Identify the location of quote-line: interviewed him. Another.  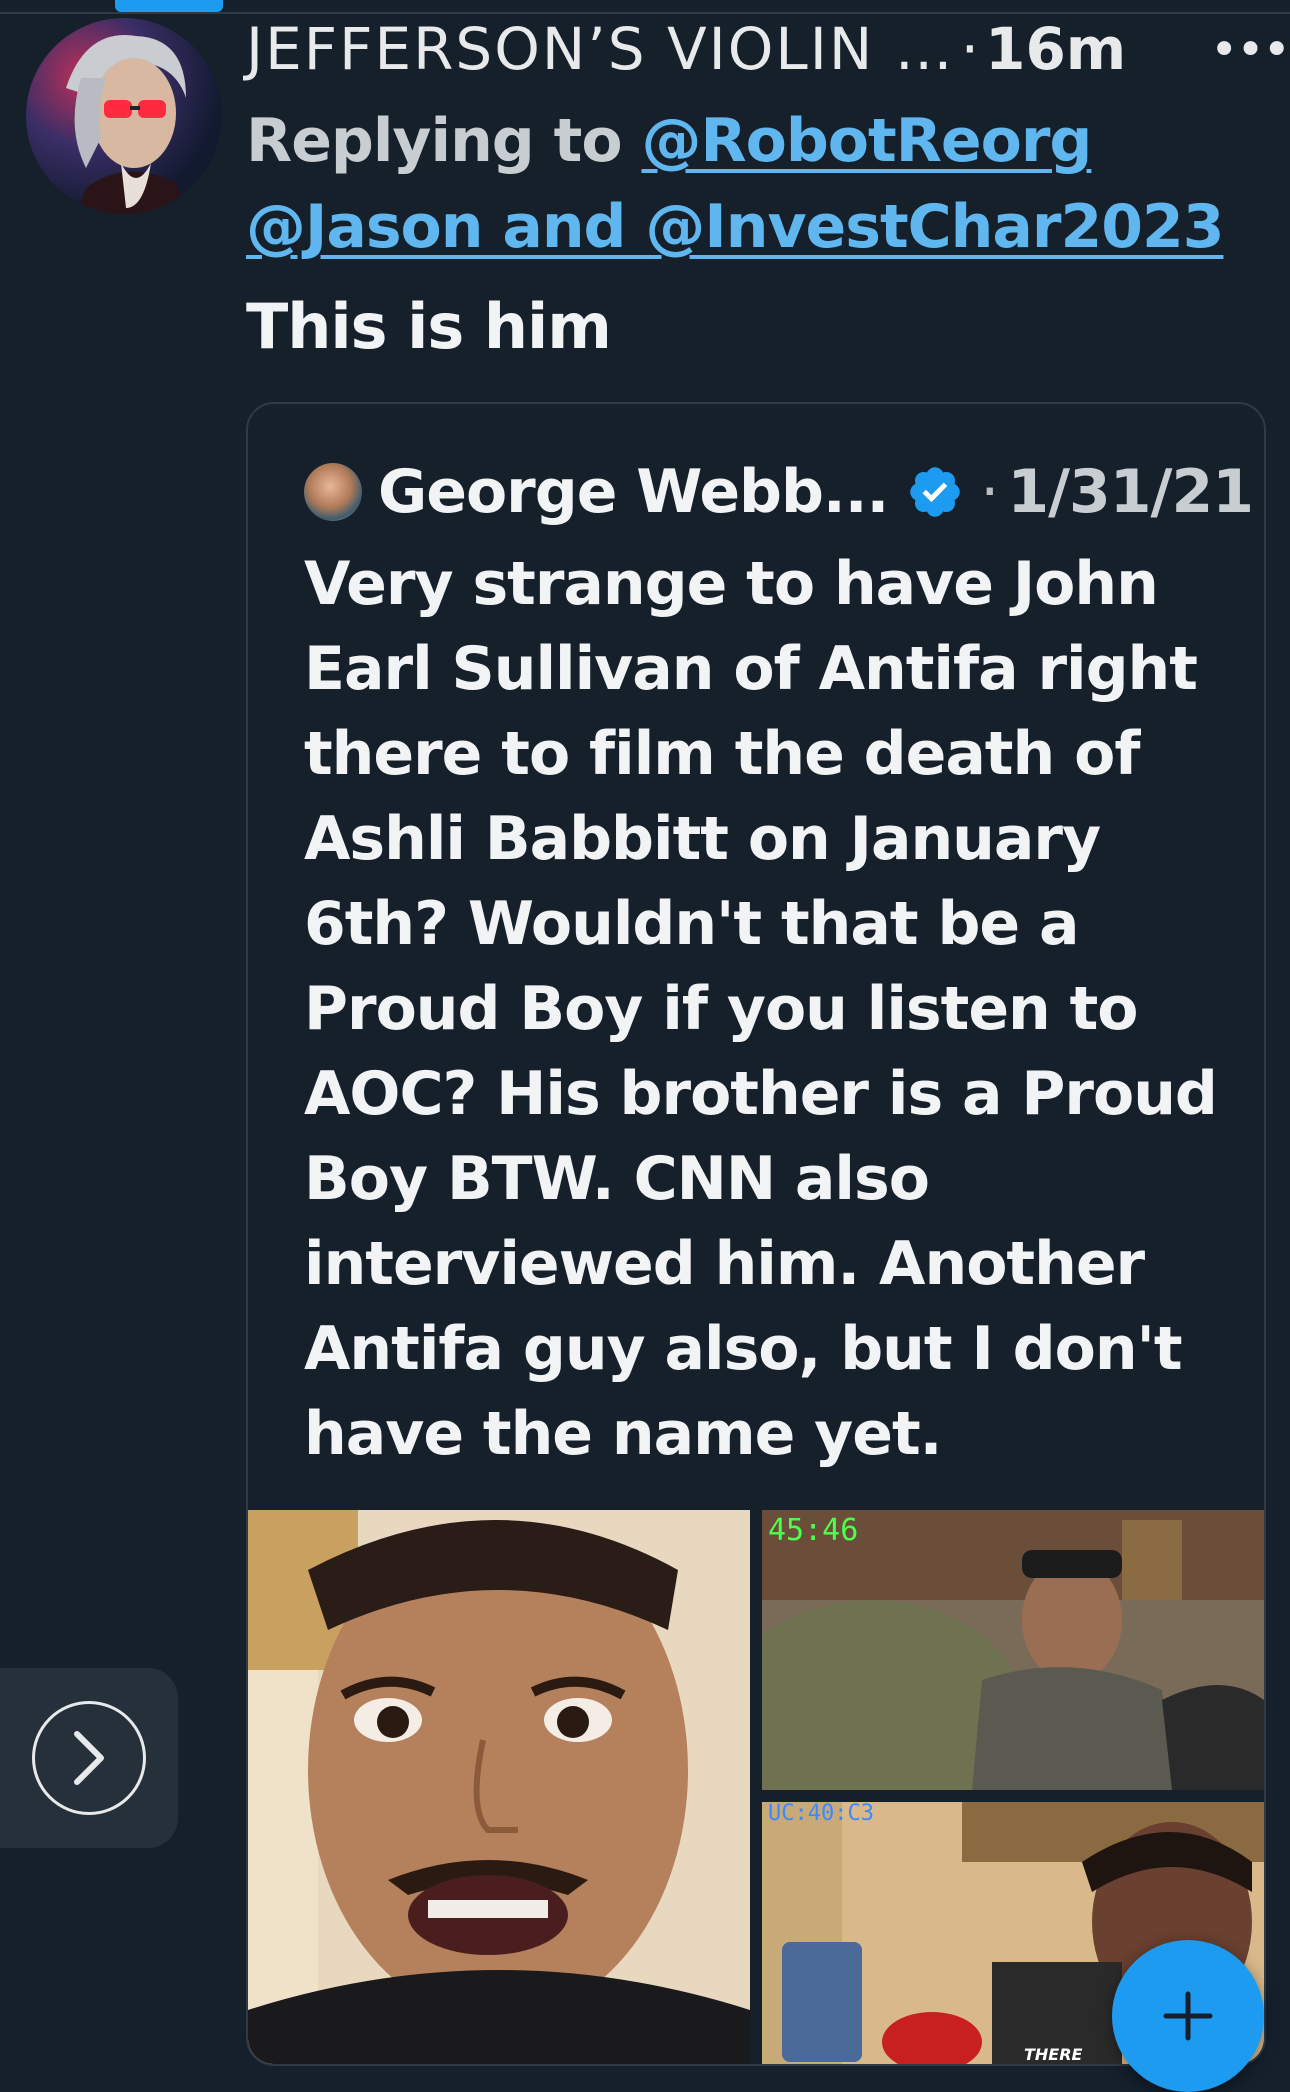
(724, 1264).